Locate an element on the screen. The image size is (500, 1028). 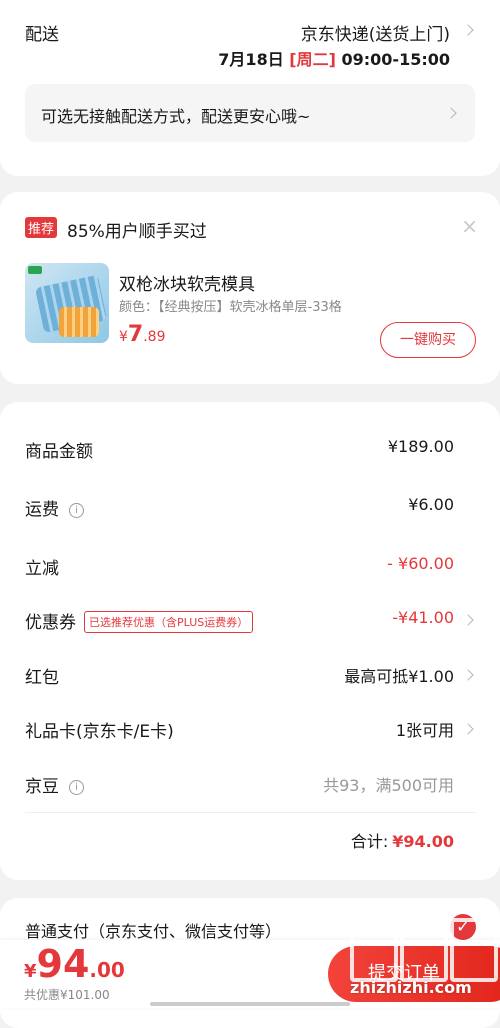
product-spec: 颜色：【经典按压】软壳冰格单层-33格 is located at coordinates (230, 307).